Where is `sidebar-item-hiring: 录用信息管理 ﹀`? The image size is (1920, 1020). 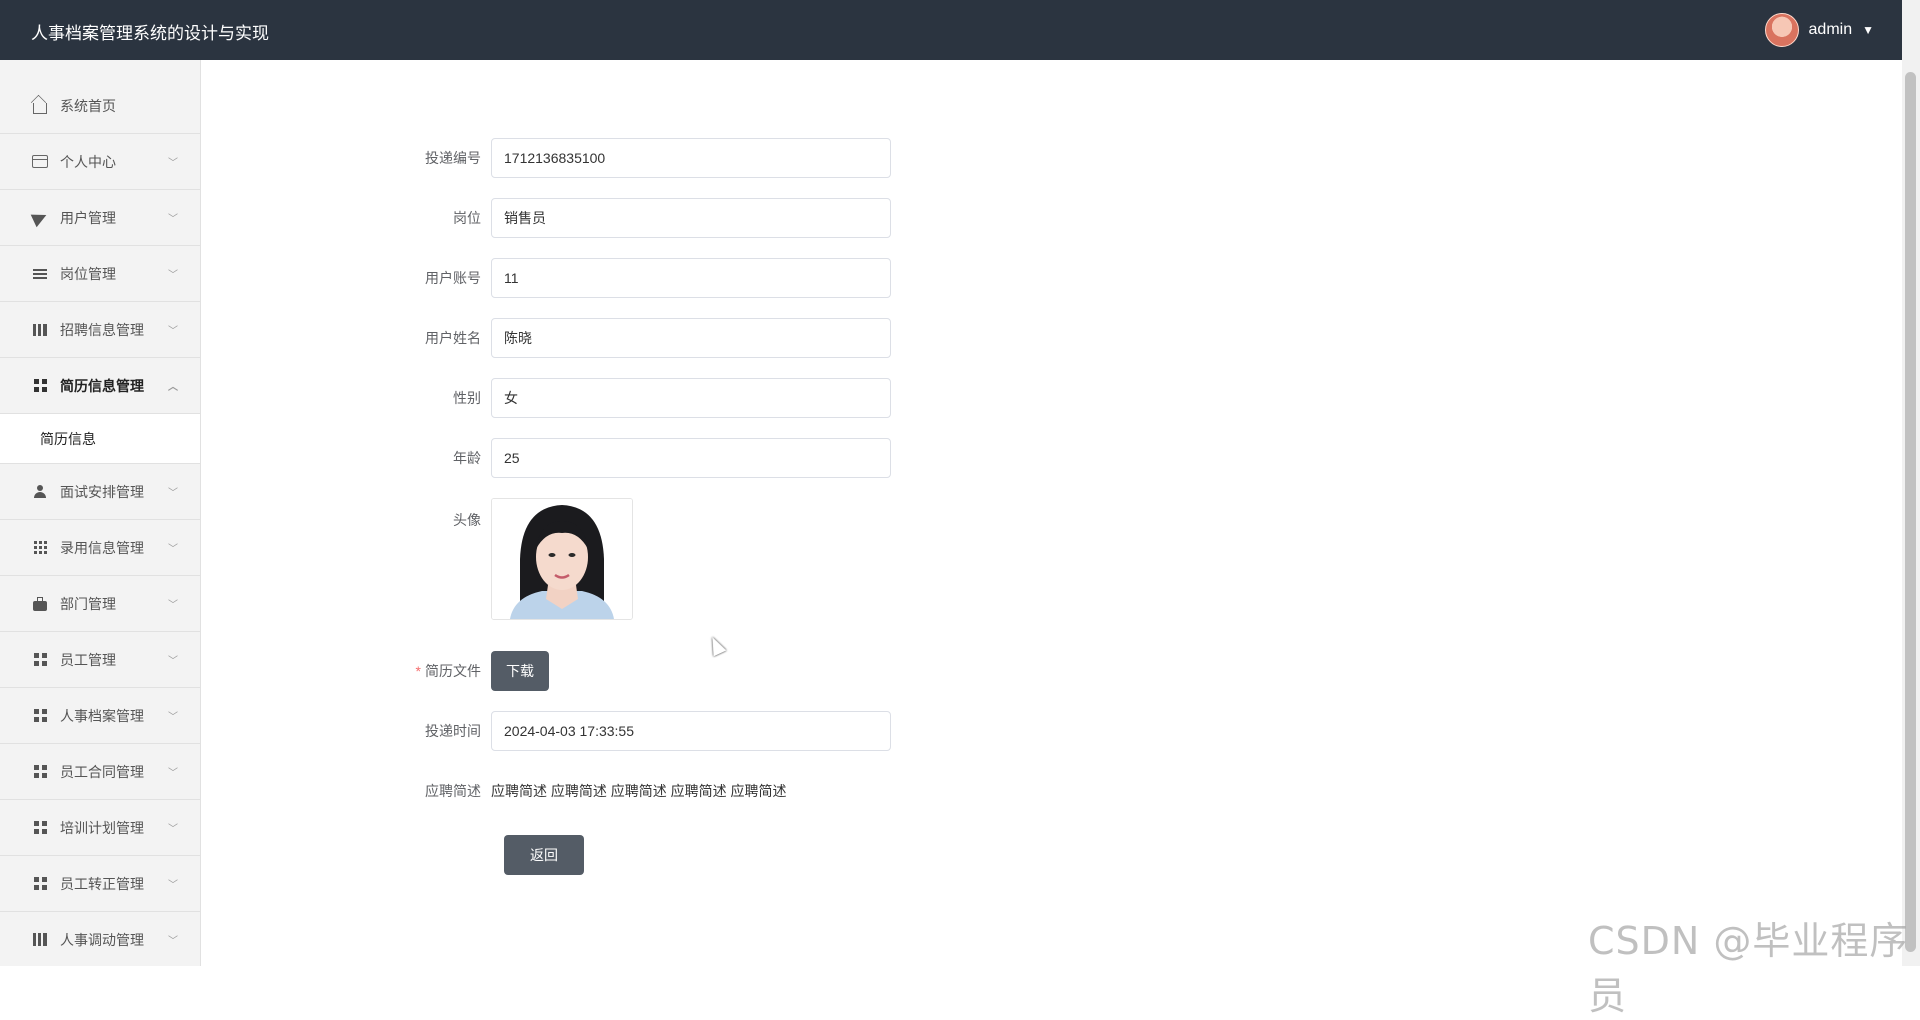 sidebar-item-hiring: 录用信息管理 ﹀ is located at coordinates (100, 548).